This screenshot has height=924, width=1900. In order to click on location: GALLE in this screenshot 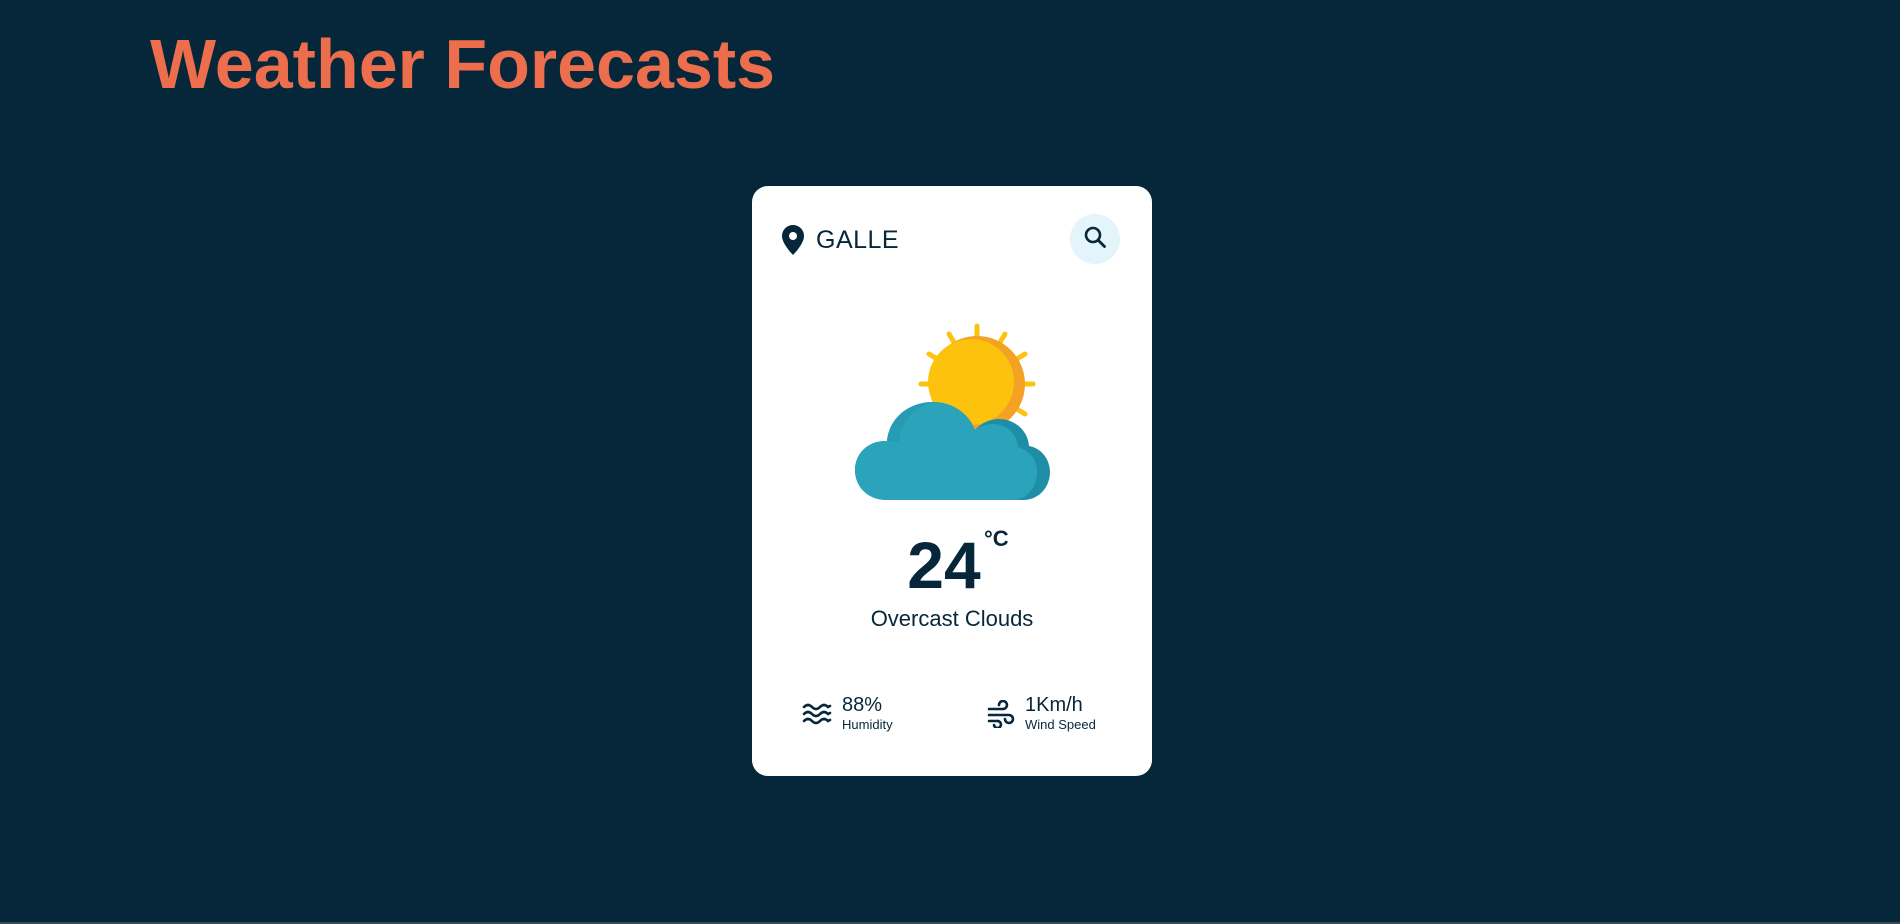, I will do `click(840, 240)`.